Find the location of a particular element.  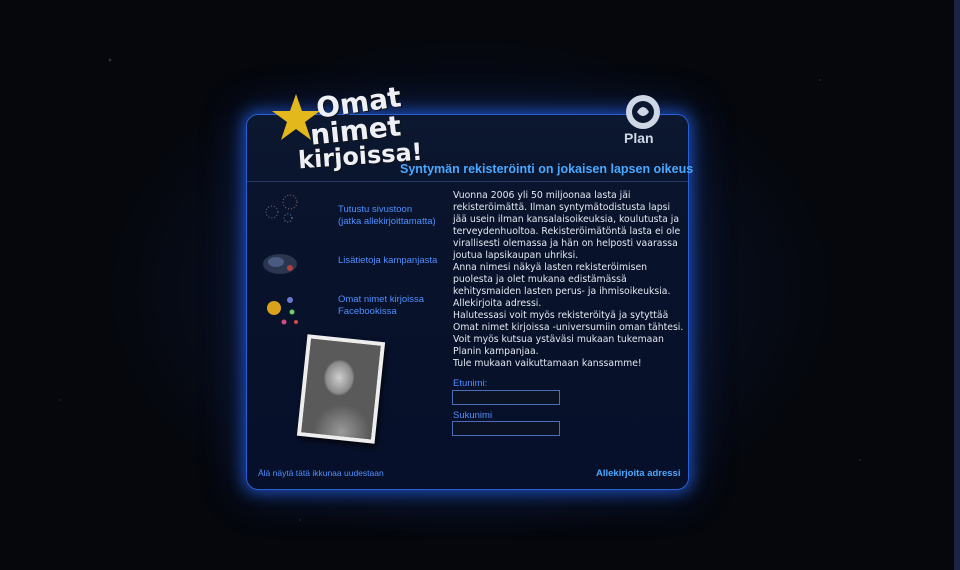

plan-logo-text: Plan is located at coordinates (639, 138).